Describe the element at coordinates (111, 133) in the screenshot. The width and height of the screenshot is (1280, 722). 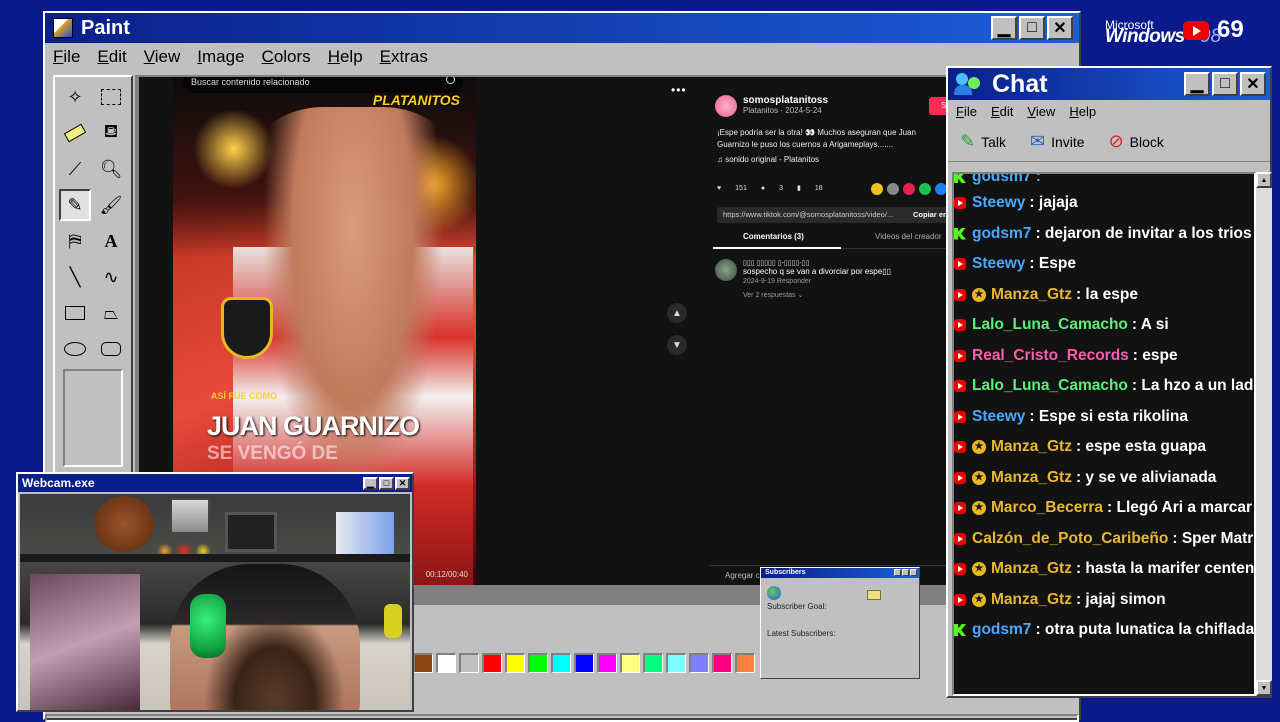
I see `fill-bucket-icon: ⛾` at that location.